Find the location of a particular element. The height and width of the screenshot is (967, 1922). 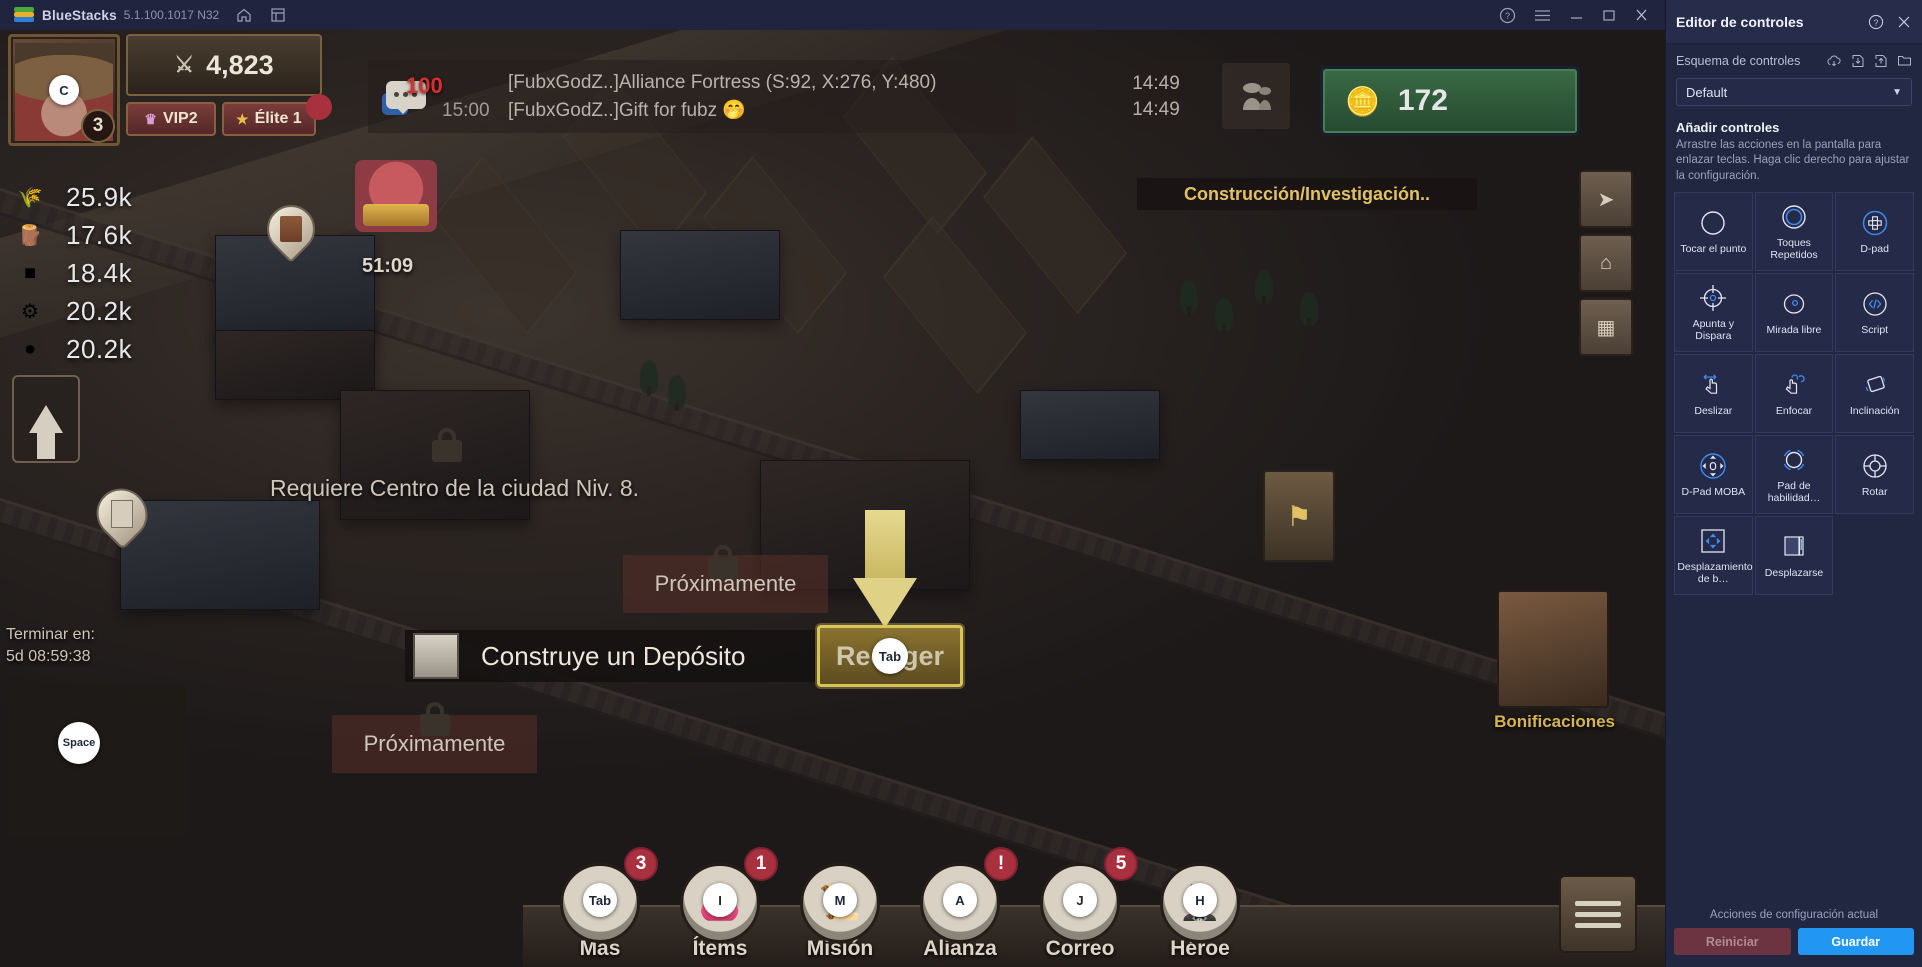

lock-message: Requiere Centro de la ciudad Niv. 8. is located at coordinates (455, 488).